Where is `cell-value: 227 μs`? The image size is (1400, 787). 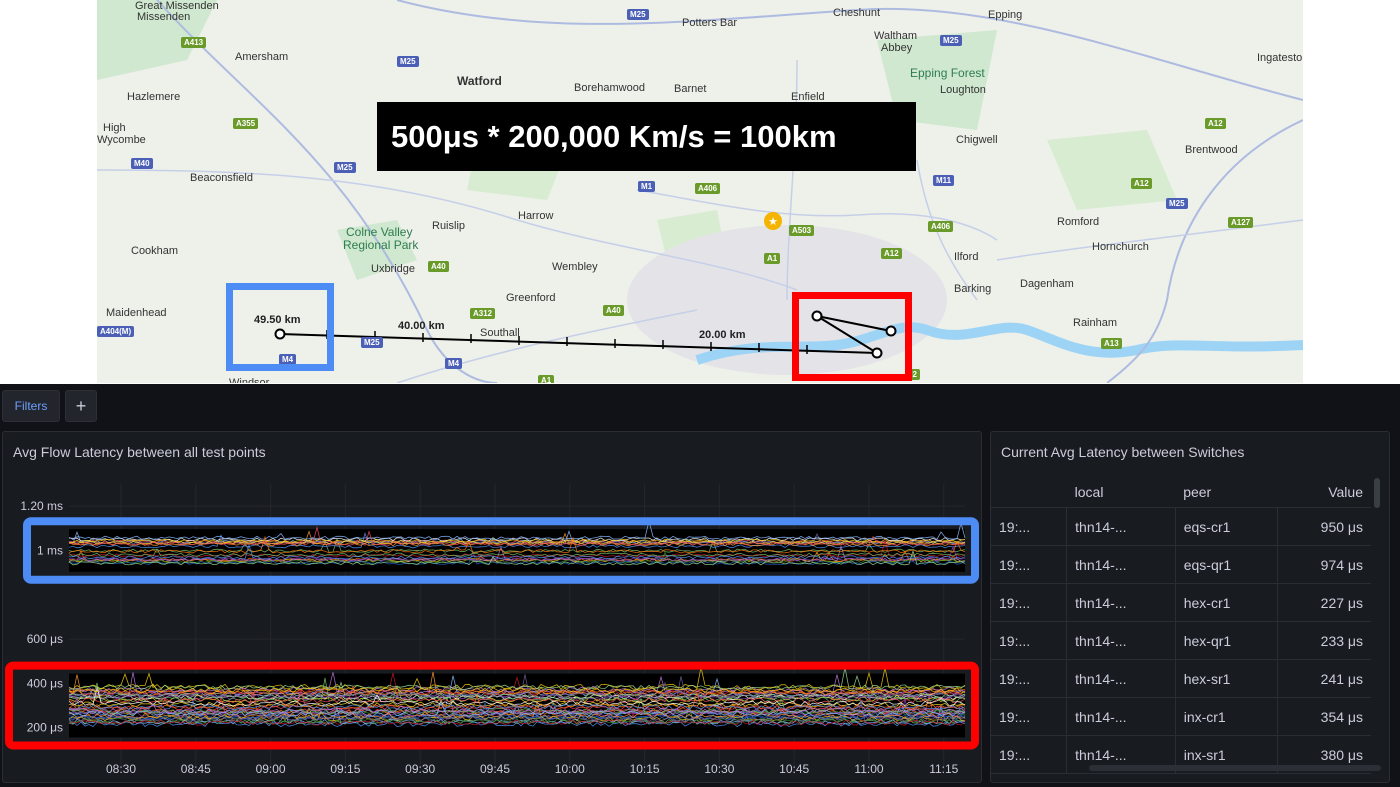 cell-value: 227 μs is located at coordinates (1324, 602).